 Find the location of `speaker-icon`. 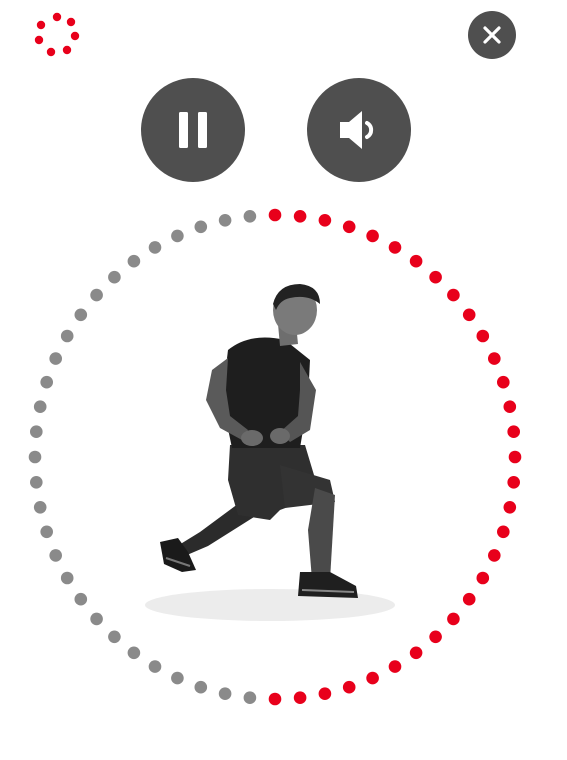

speaker-icon is located at coordinates (357, 130).